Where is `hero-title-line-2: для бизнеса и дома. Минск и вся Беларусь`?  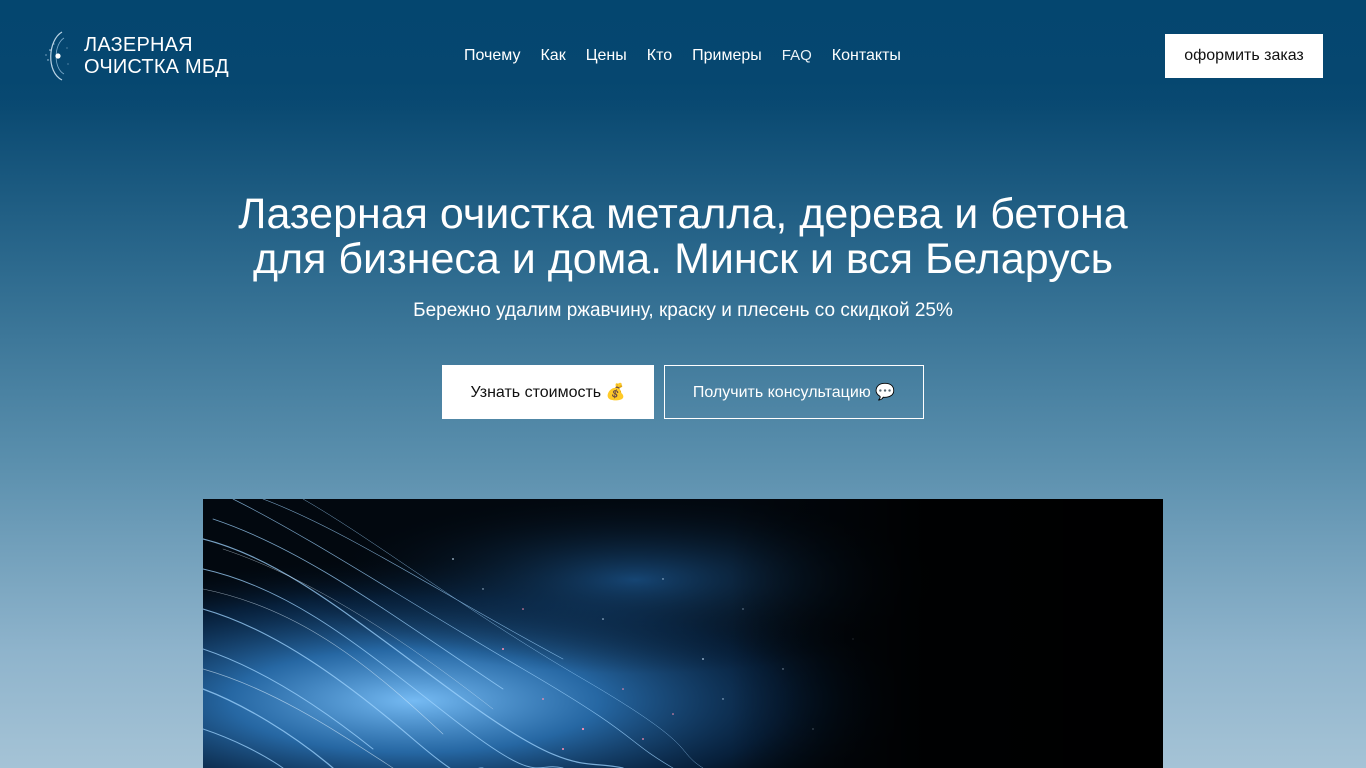 hero-title-line-2: для бизнеса и дома. Минск и вся Беларусь is located at coordinates (683, 259).